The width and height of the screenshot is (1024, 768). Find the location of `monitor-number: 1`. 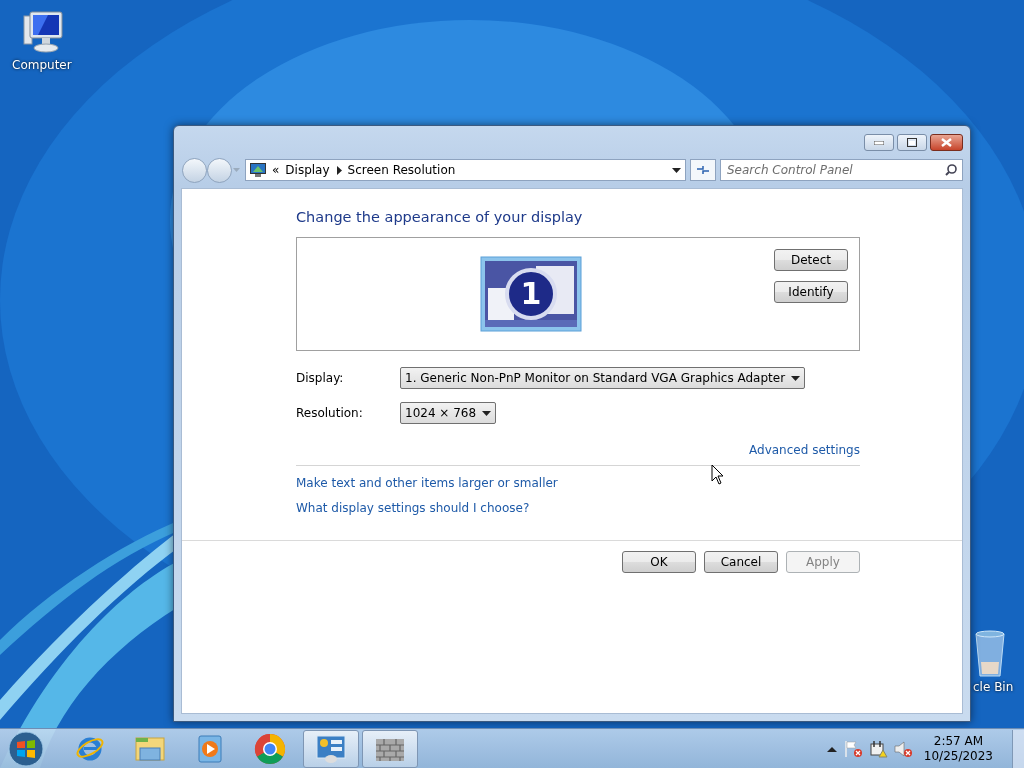

monitor-number: 1 is located at coordinates (531, 293).